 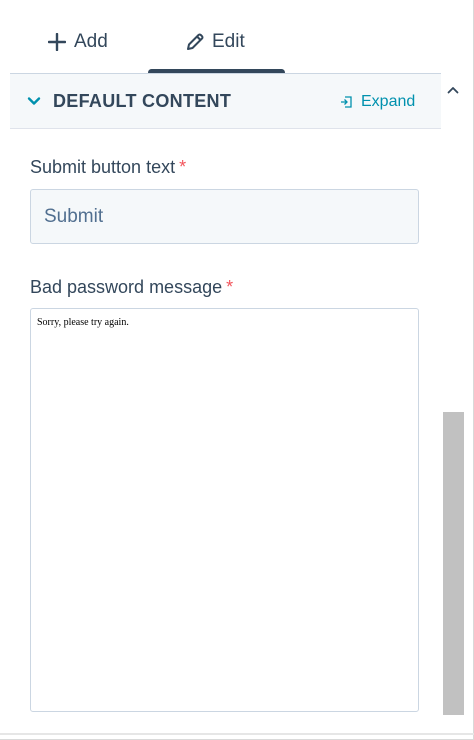 What do you see at coordinates (453, 563) in the screenshot?
I see `scrollbar-thumb` at bounding box center [453, 563].